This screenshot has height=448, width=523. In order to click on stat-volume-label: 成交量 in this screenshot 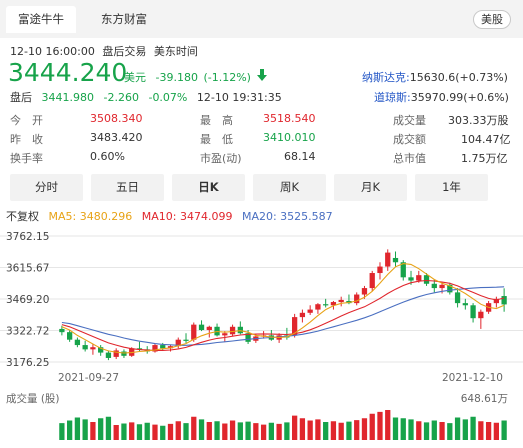, I will do `click(409, 120)`.